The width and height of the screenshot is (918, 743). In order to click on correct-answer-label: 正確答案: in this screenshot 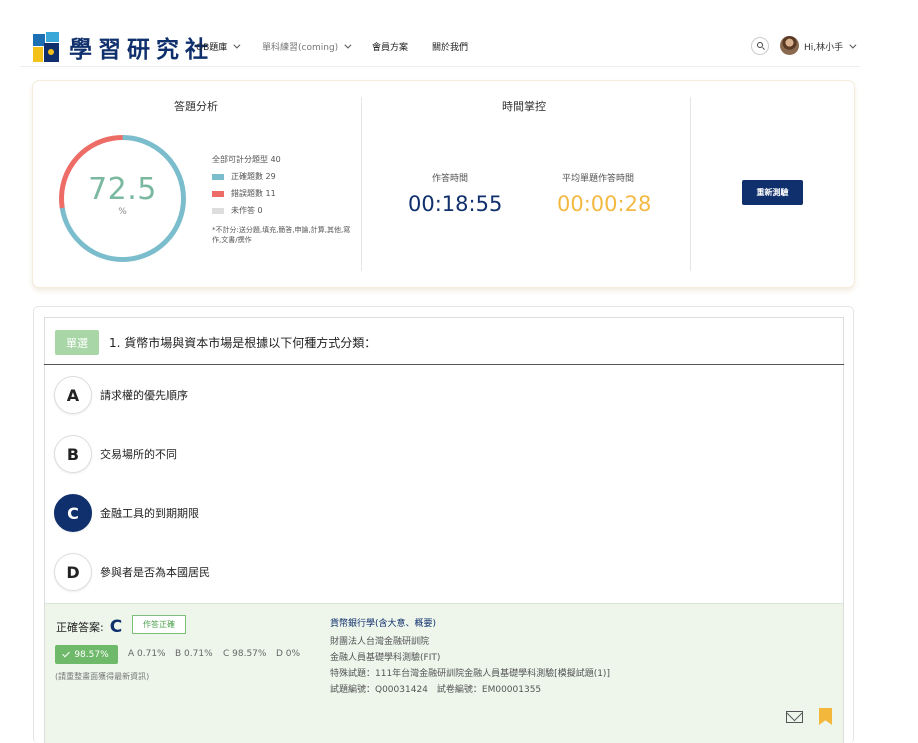, I will do `click(80, 627)`.